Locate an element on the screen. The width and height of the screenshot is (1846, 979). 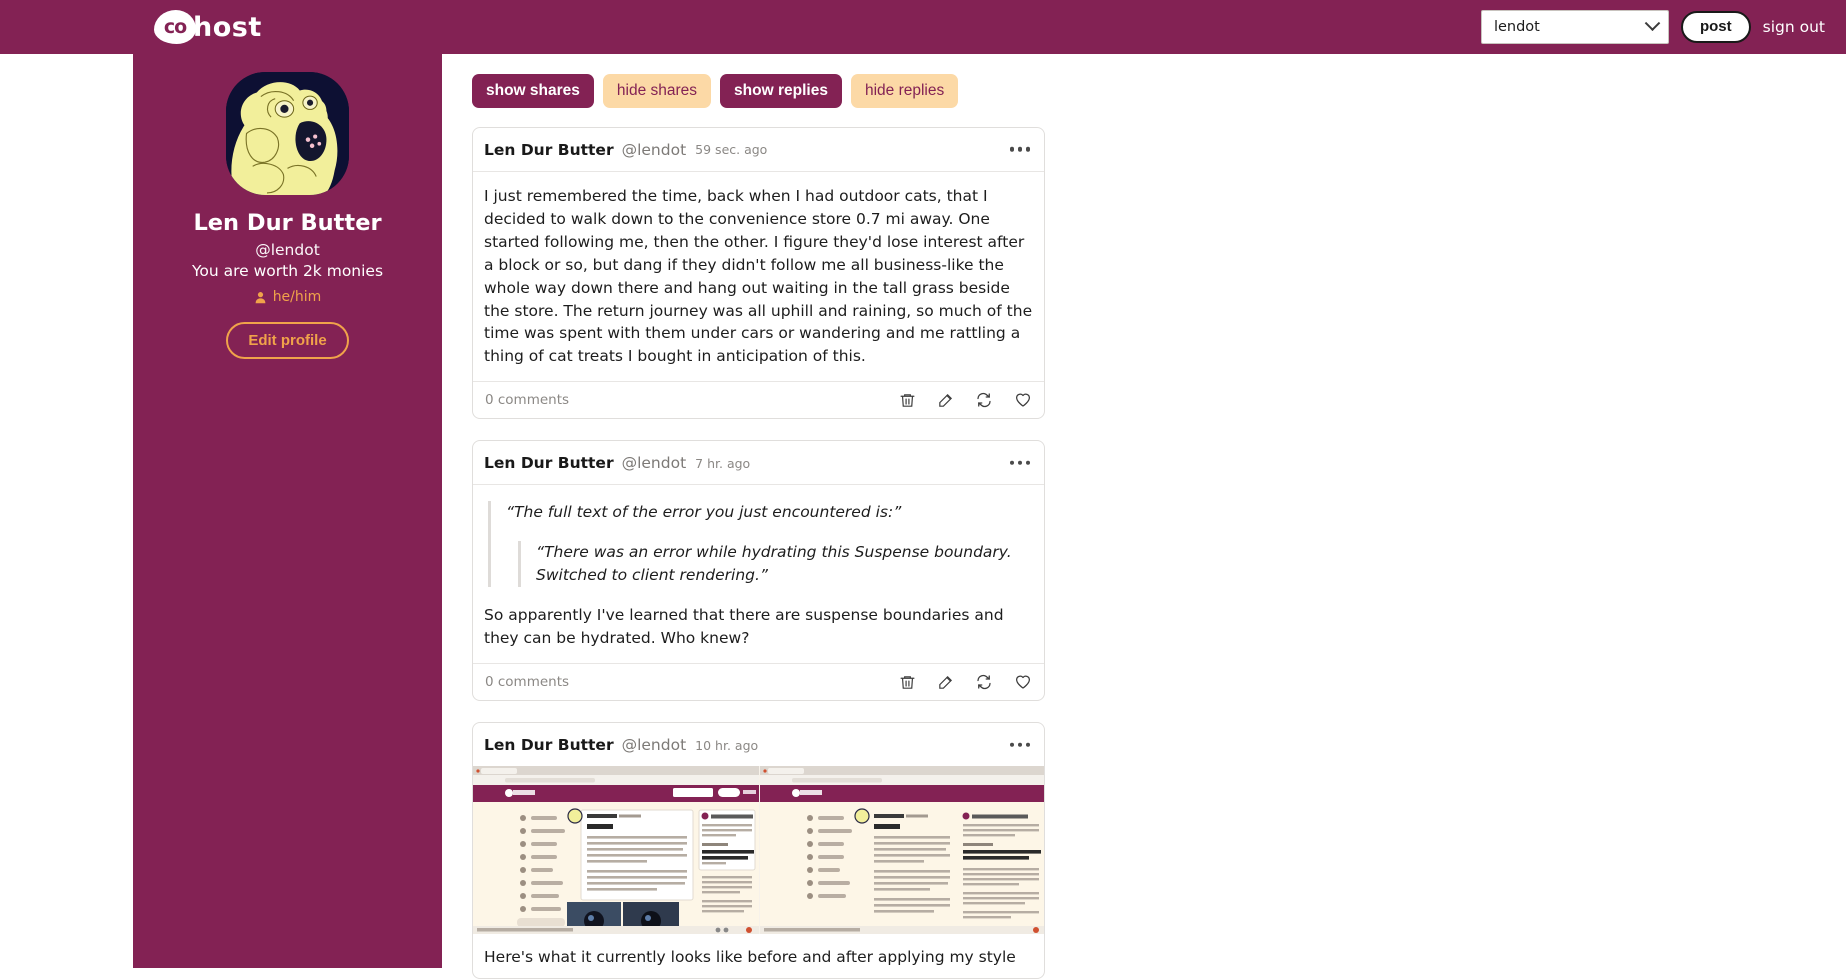
logo-wordmark: host is located at coordinates (227, 27).